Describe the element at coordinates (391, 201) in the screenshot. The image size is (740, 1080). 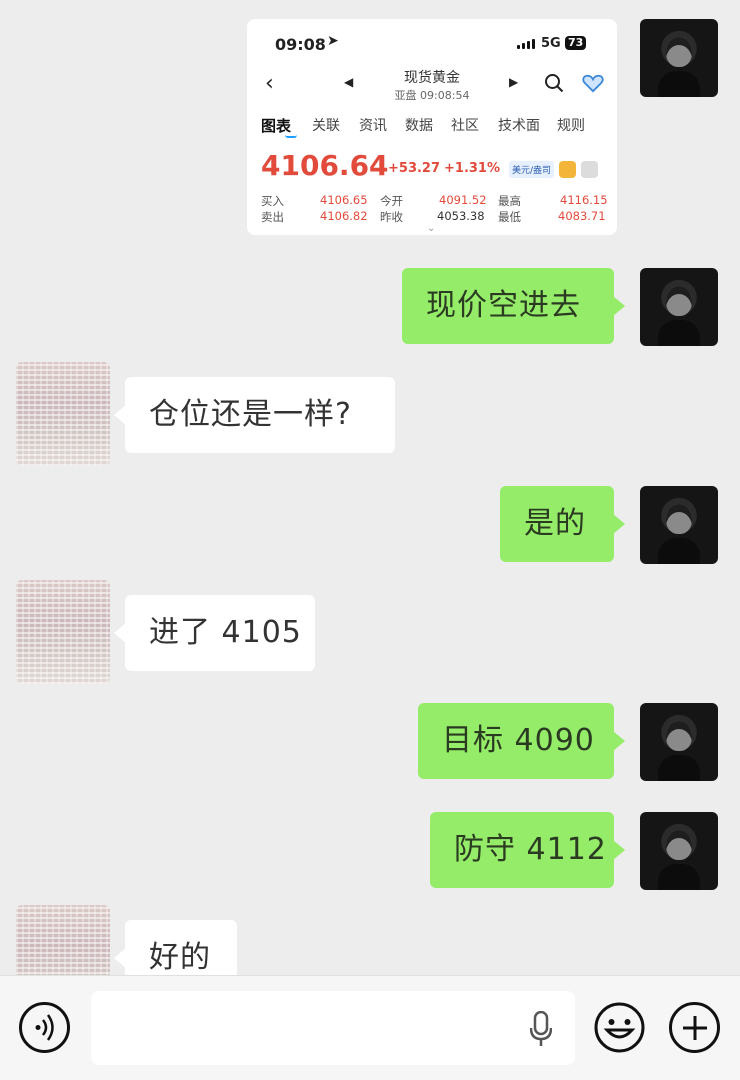
I see `open-label: 今开` at that location.